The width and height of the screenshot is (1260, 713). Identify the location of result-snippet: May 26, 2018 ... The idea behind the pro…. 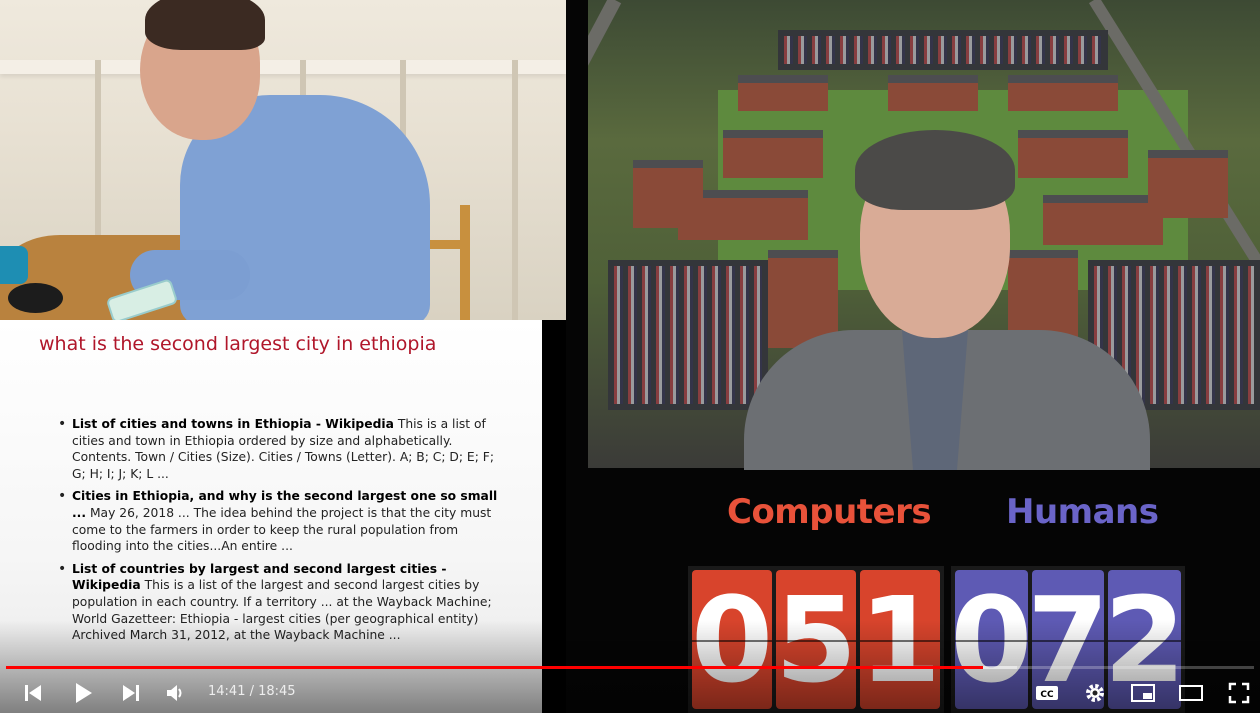
(282, 529).